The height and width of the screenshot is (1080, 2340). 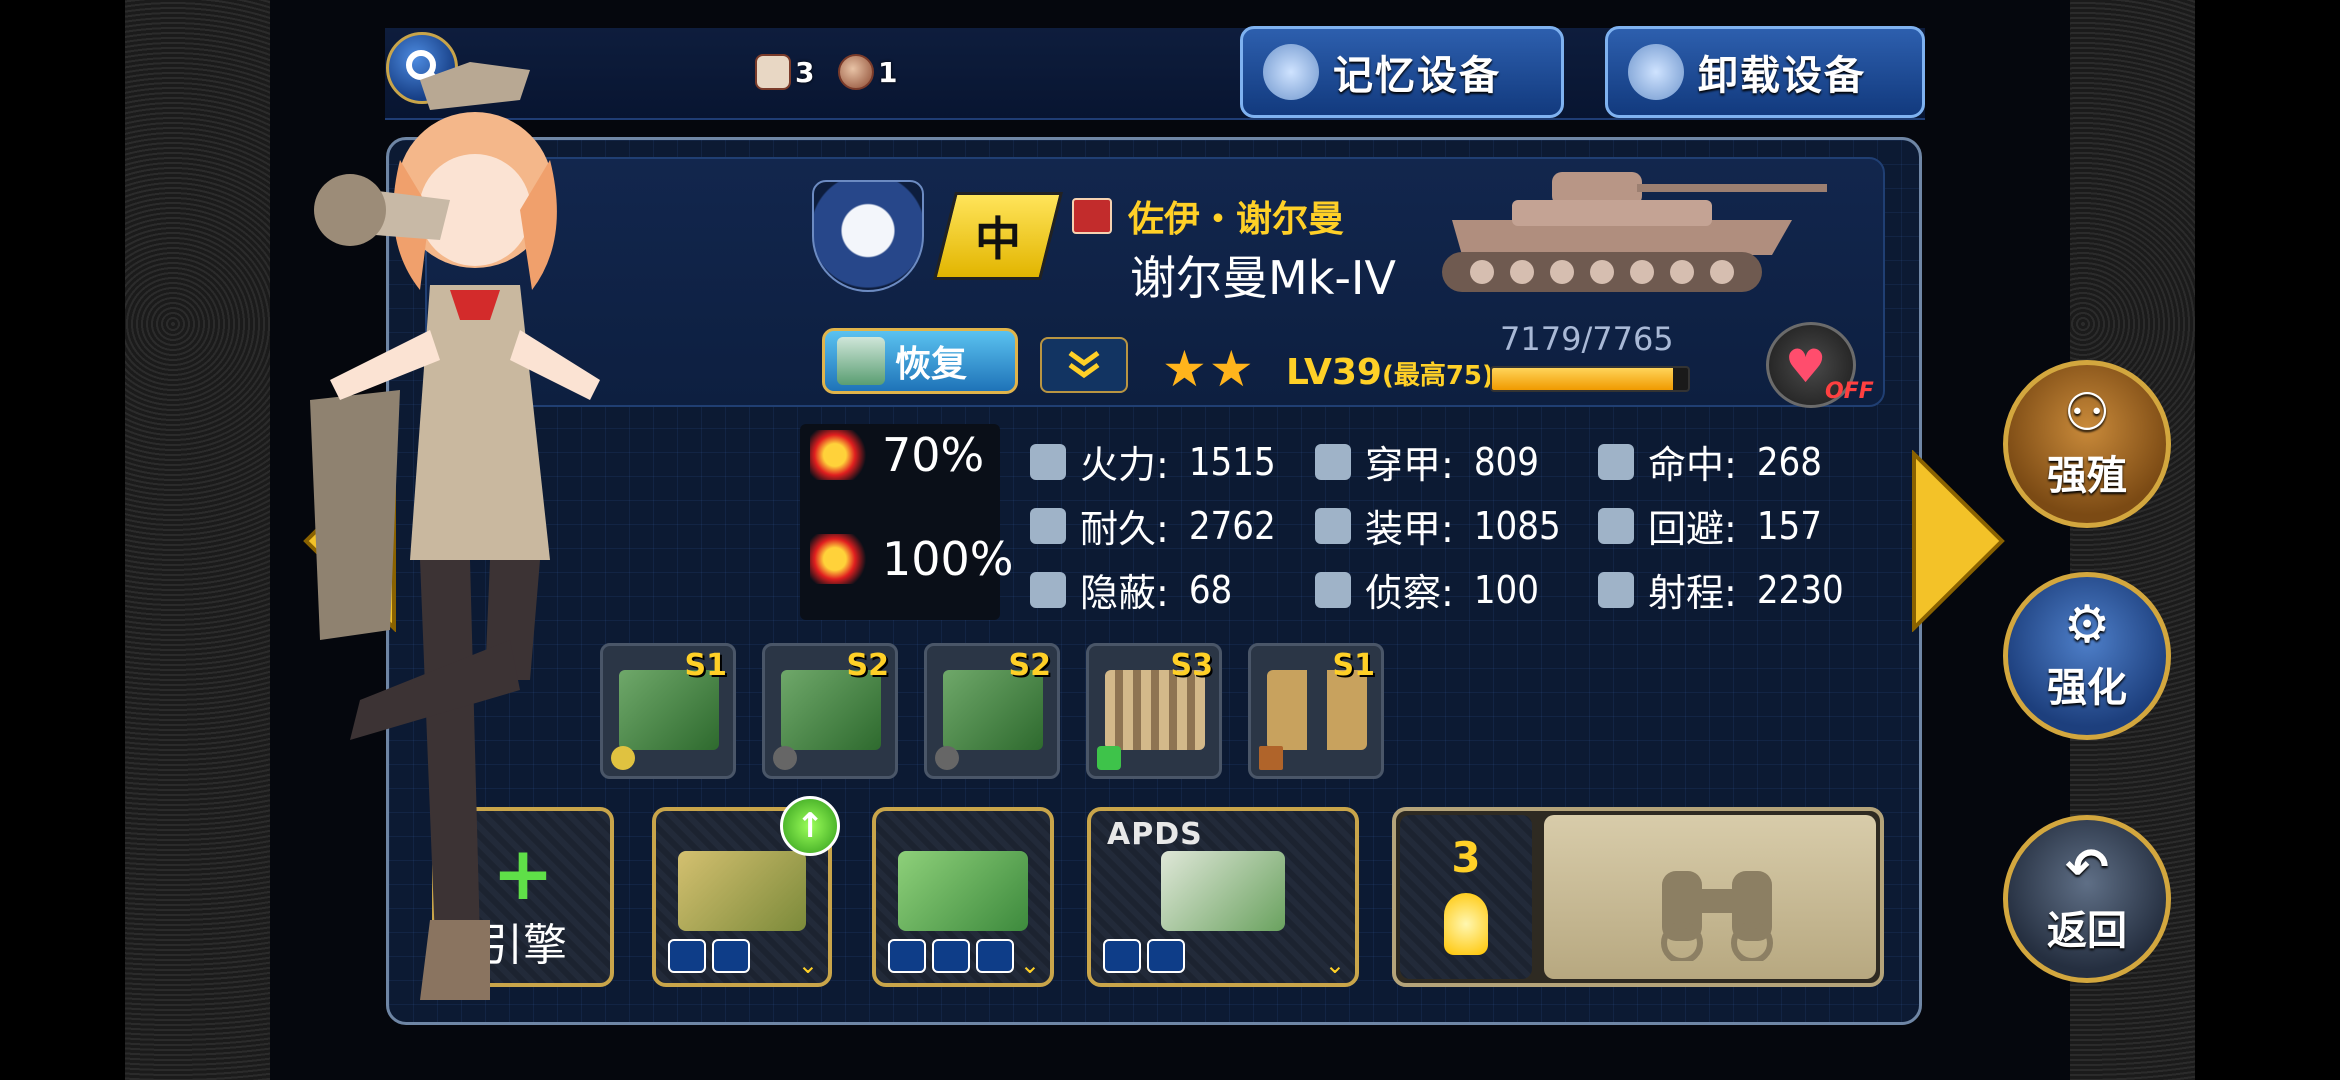 What do you see at coordinates (1587, 339) in the screenshot?
I see `exp-text: 7179/7765` at bounding box center [1587, 339].